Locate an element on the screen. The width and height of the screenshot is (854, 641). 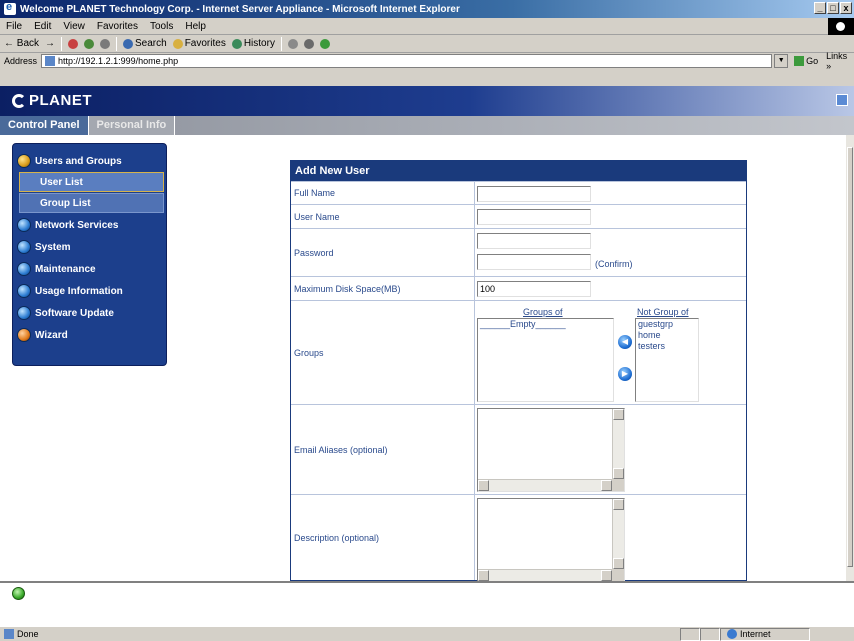
password-input is located at coordinates (534, 241).